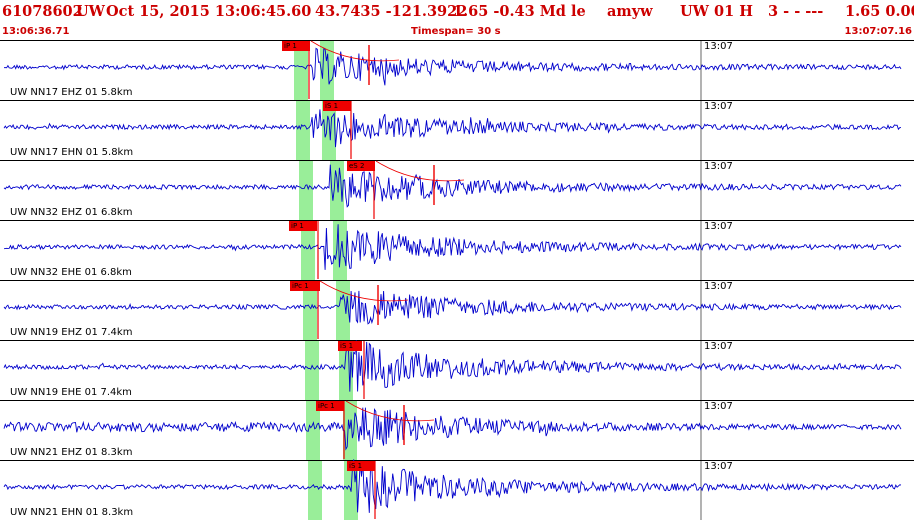 Image resolution: width=914 pixels, height=520 pixels. I want to click on timespan: Timespan= 30 s, so click(456, 31).